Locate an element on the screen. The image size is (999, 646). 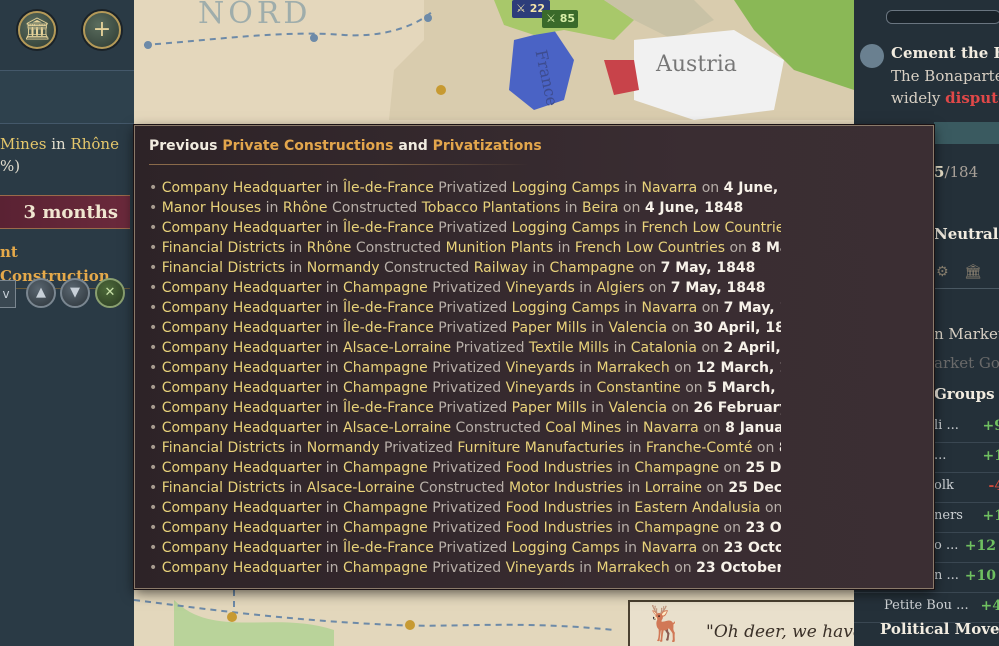
entry-target-state: French Low Countries is located at coordinates (711, 228).